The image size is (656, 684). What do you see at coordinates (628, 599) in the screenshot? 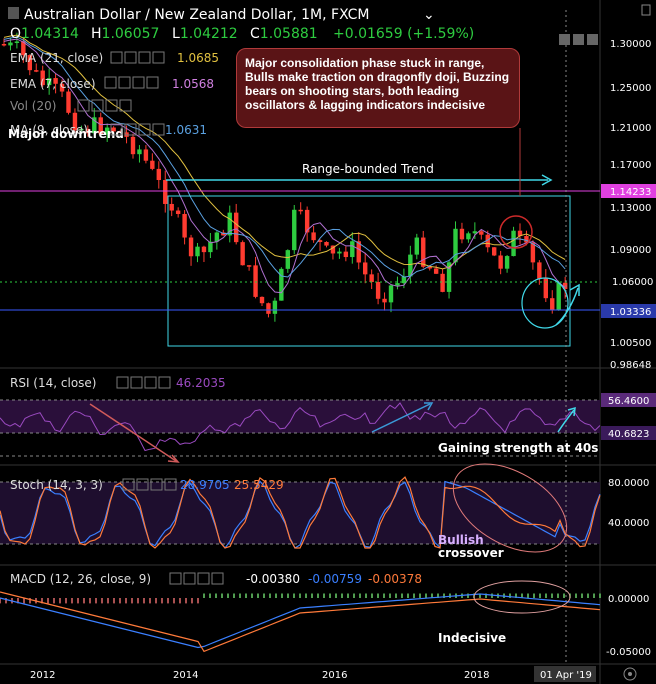
I see `macd-tick: 0.00000` at bounding box center [628, 599].